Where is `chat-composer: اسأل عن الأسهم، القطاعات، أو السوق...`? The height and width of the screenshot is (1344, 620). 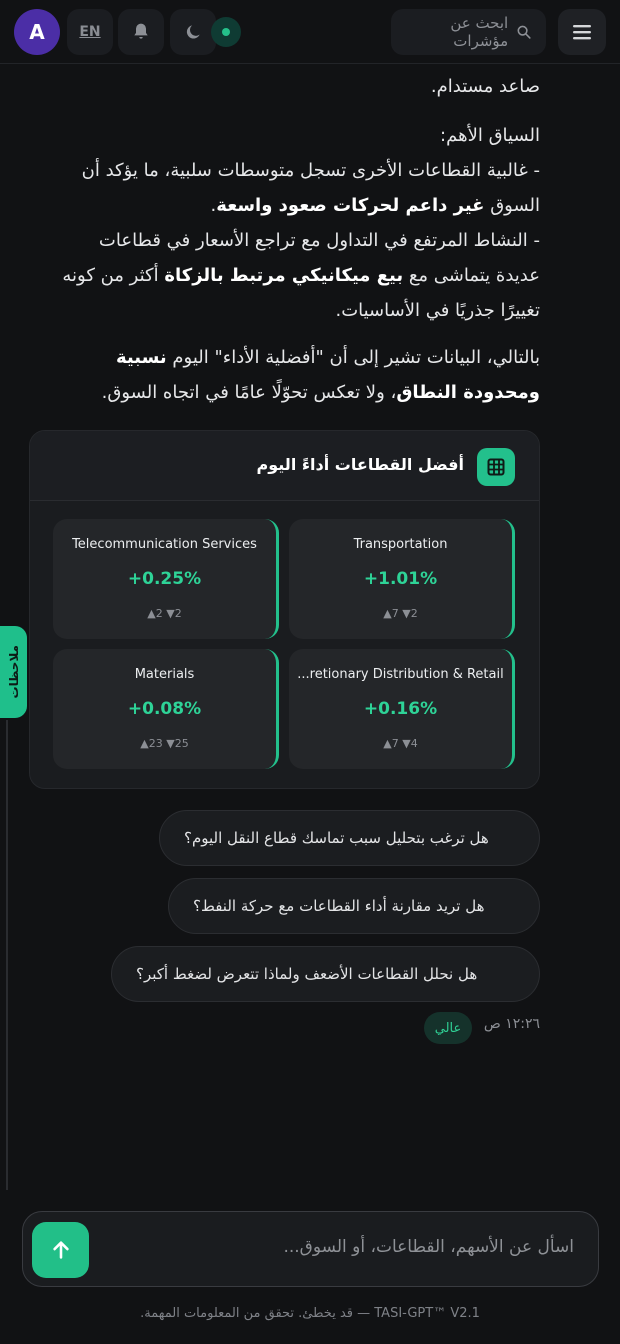 chat-composer: اسأل عن الأسهم، القطاعات، أو السوق... is located at coordinates (310, 1249).